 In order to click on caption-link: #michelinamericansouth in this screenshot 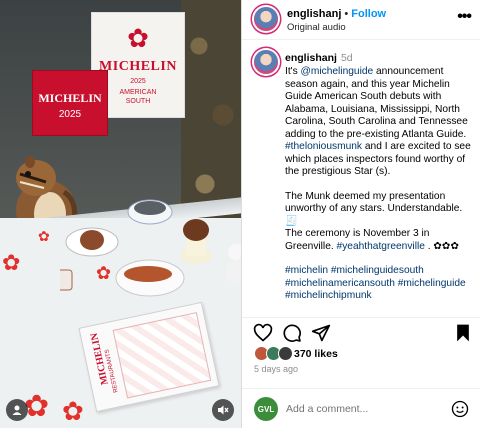, I will do `click(340, 283)`.